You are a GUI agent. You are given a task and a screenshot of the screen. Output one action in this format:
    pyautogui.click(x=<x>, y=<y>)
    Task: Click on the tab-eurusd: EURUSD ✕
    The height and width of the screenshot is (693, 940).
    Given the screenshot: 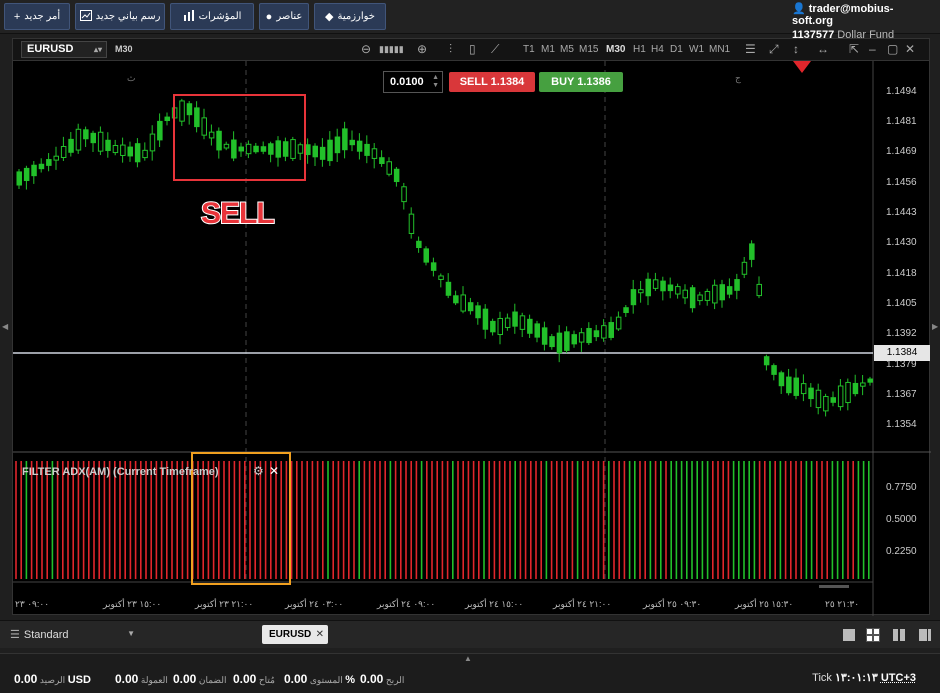 What is the action you would take?
    pyautogui.click(x=295, y=634)
    